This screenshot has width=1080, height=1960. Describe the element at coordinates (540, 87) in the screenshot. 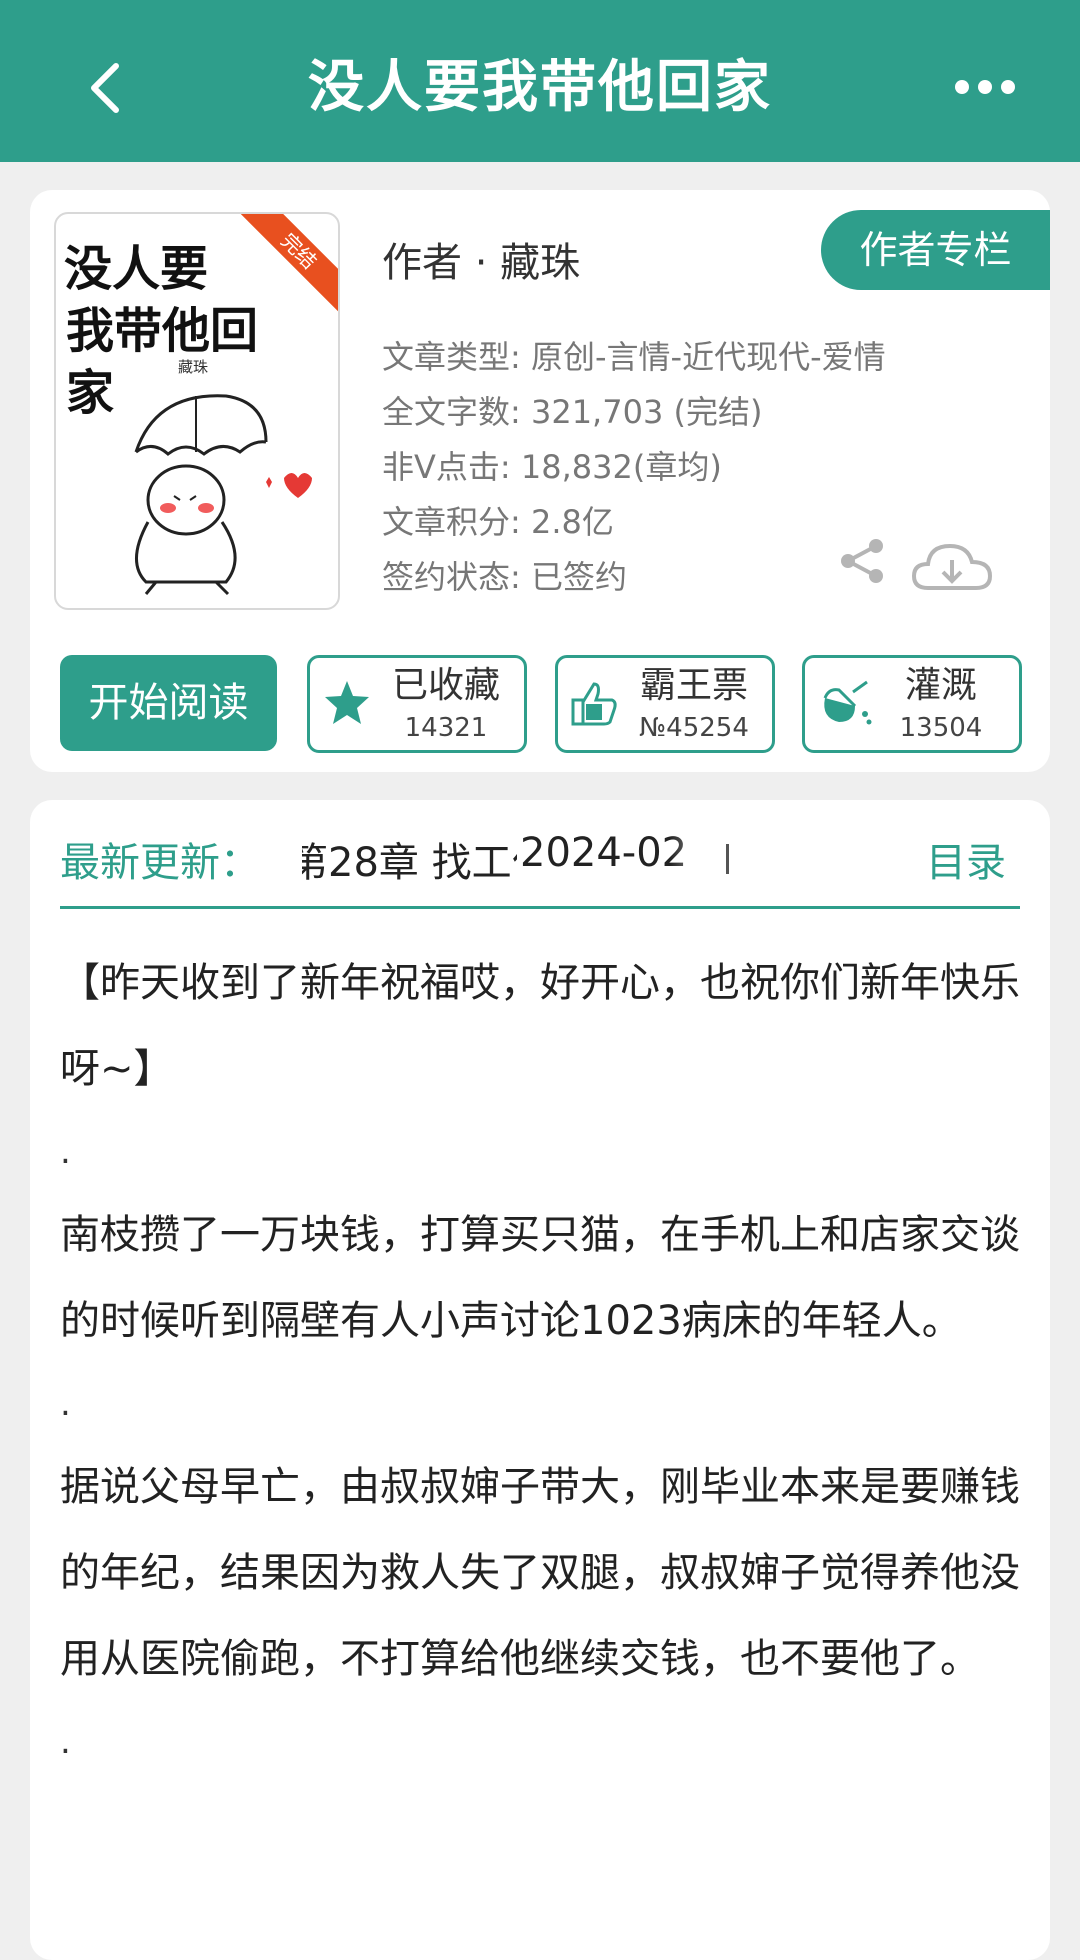

I see `page-title: 没人要我带他回家` at that location.